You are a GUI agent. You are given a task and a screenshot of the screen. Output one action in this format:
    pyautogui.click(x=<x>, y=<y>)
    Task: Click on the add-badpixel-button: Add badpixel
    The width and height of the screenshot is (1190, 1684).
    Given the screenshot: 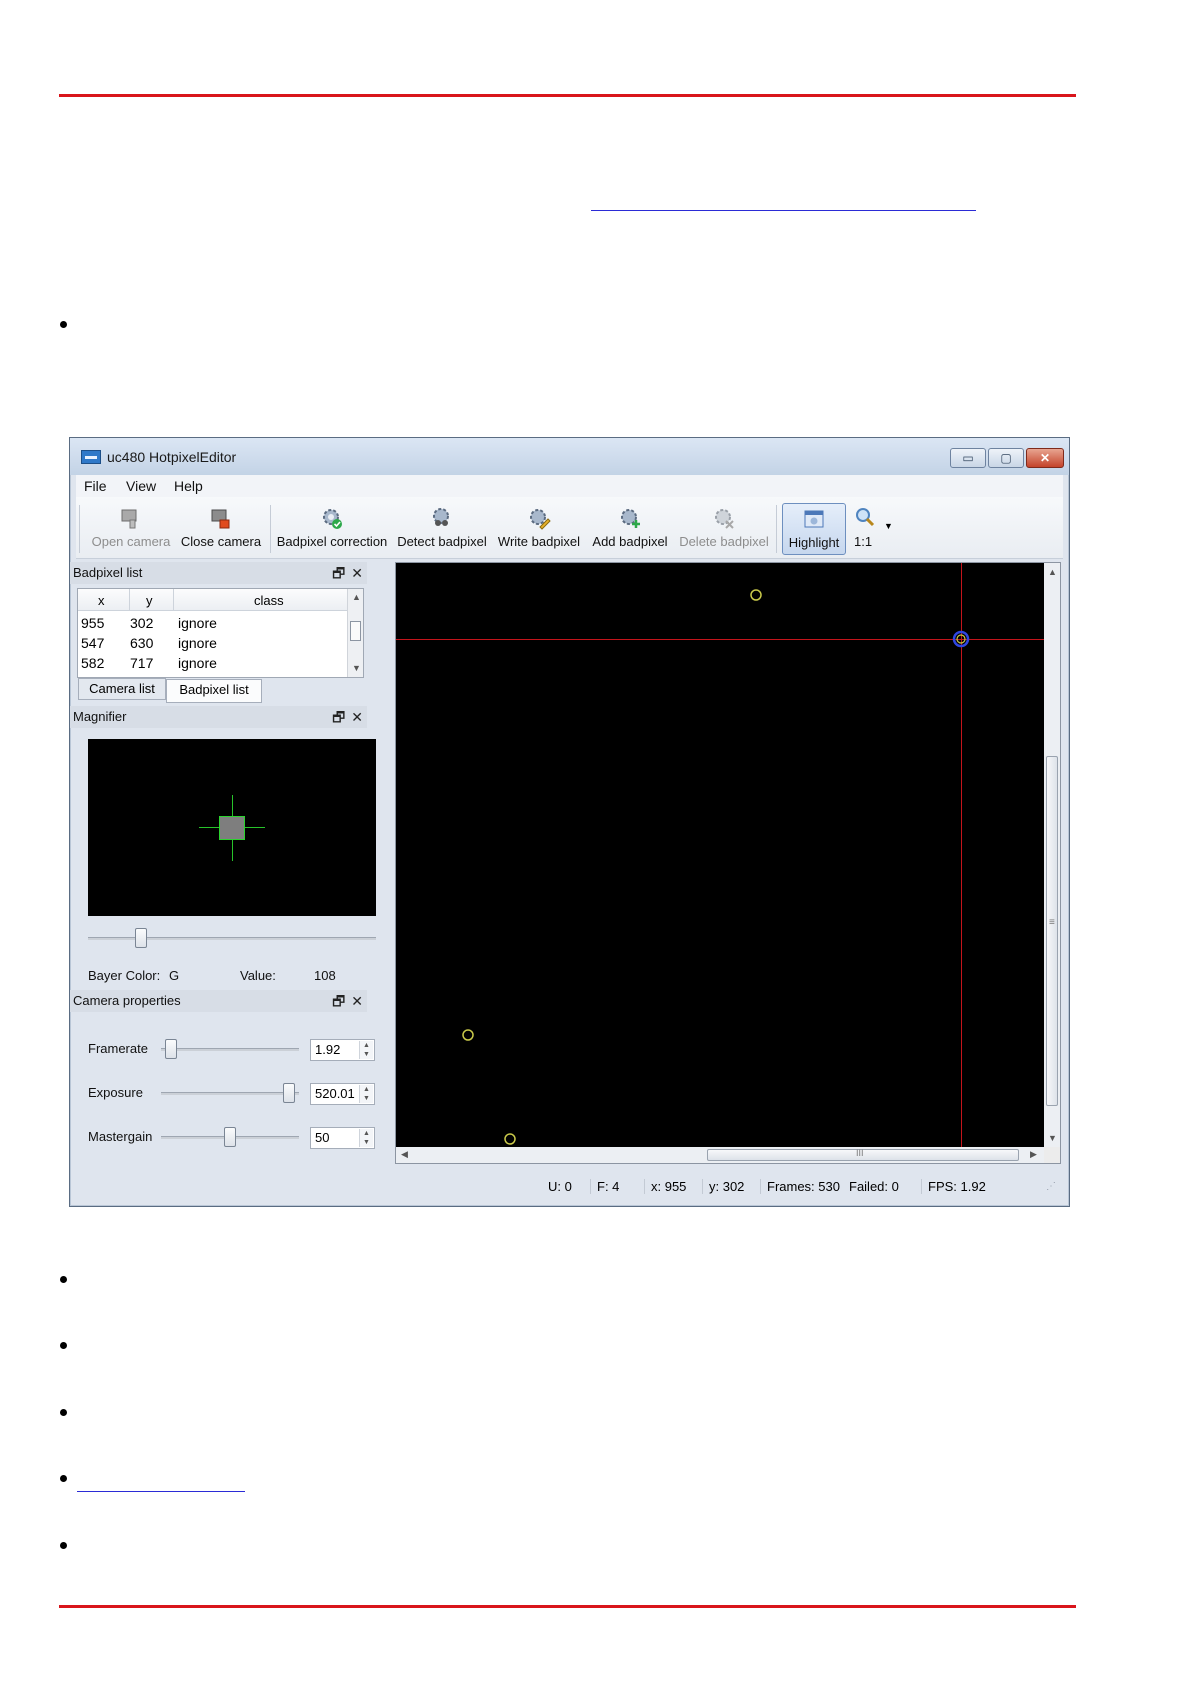 What is the action you would take?
    pyautogui.click(x=630, y=529)
    